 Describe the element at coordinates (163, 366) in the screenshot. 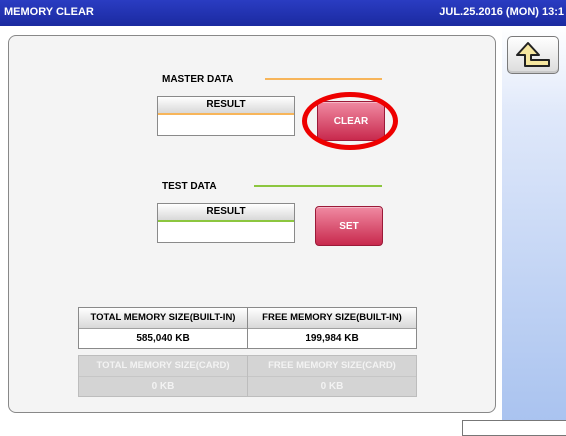

I see `total-memory-card-label: TOTAL MEMORY SIZE(CARD)` at that location.